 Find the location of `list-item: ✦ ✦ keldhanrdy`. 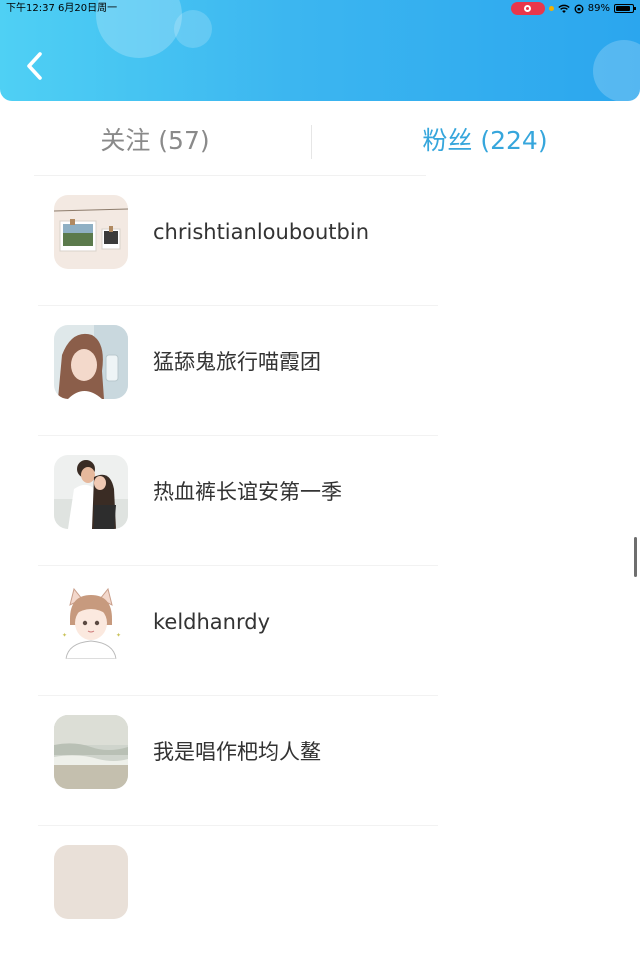

list-item: ✦ ✦ keldhanrdy is located at coordinates (320, 631).